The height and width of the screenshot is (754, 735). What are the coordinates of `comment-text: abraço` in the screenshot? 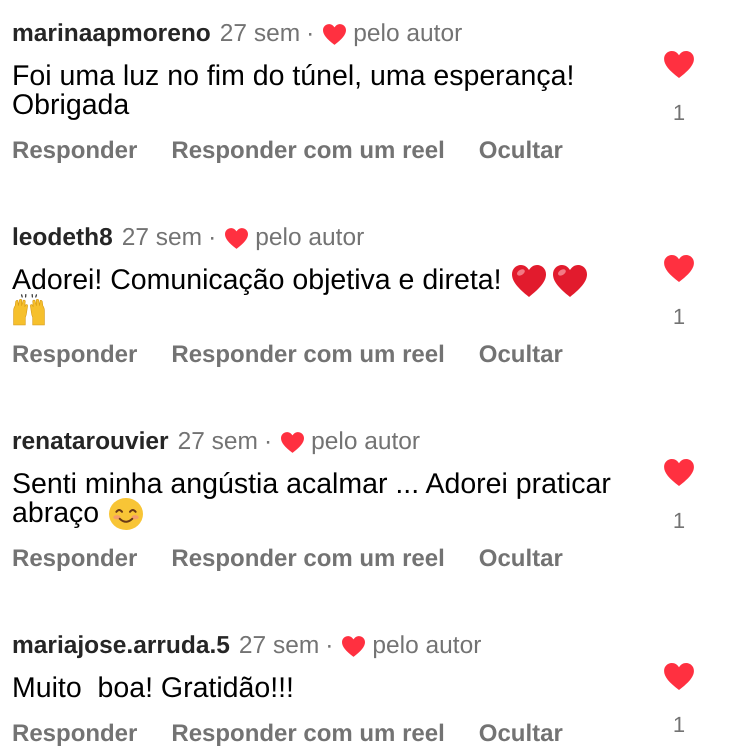 It's located at (56, 513).